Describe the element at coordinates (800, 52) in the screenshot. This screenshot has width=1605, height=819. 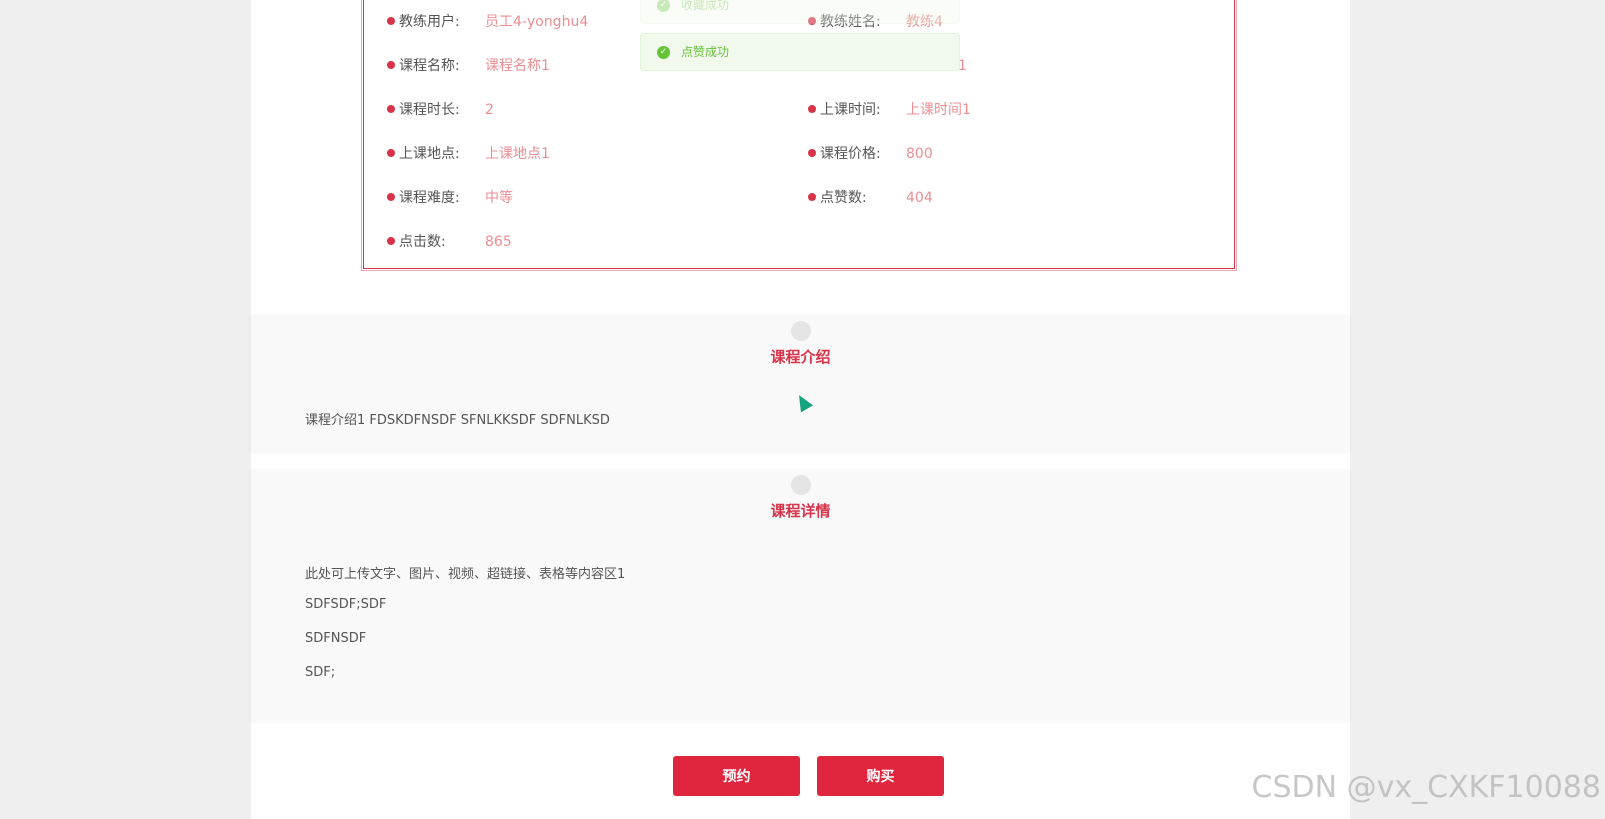
I see `toast-like-success: ✓ 点赞成功` at that location.